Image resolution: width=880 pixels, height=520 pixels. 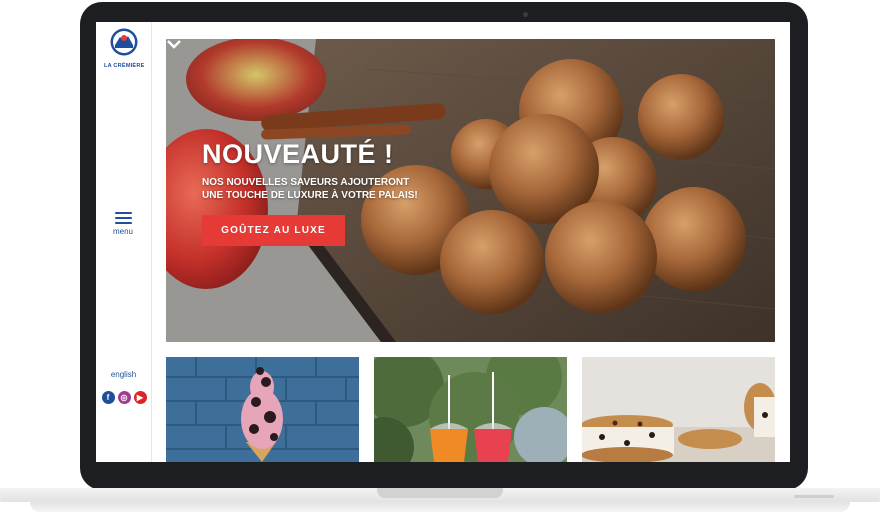 What do you see at coordinates (298, 154) in the screenshot?
I see `hero-title: NOUVEAUTÉ !` at bounding box center [298, 154].